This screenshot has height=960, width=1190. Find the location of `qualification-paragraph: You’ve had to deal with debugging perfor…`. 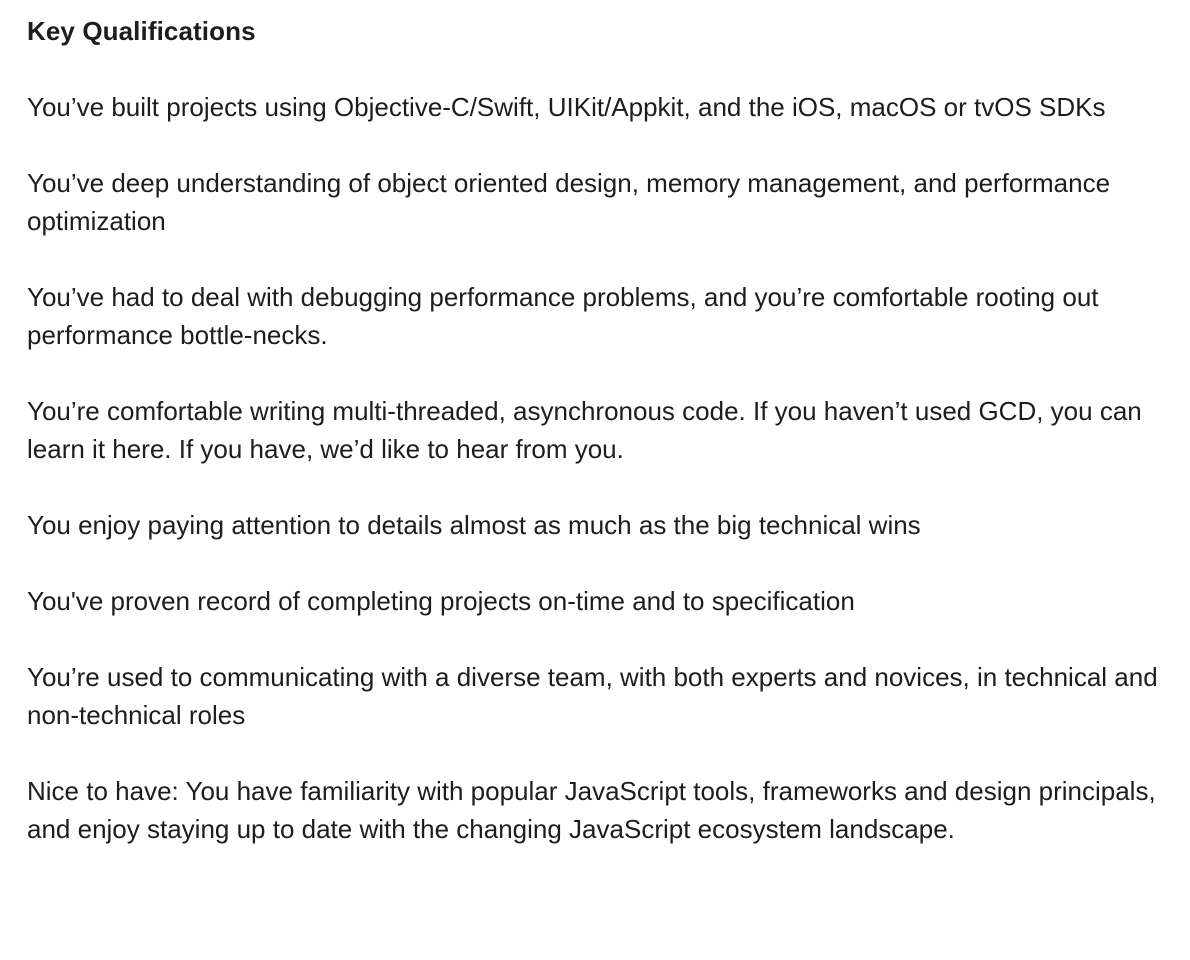

qualification-paragraph: You’ve had to deal with debugging perfor… is located at coordinates (563, 316).